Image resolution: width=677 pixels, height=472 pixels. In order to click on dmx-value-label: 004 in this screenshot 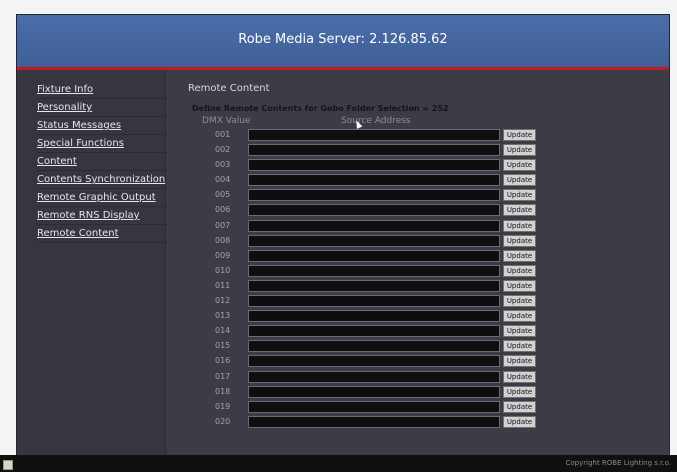, I will do `click(223, 180)`.